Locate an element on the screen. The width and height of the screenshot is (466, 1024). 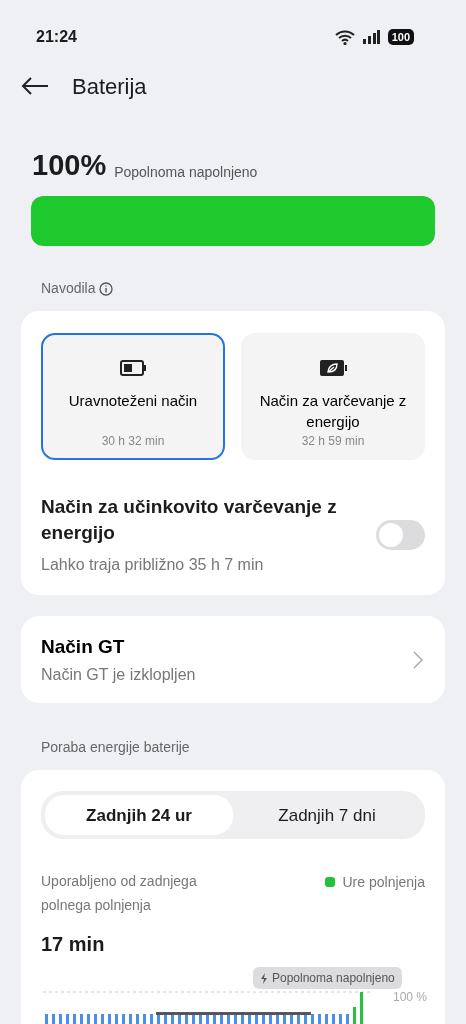
toggle-switch is located at coordinates (400, 535).